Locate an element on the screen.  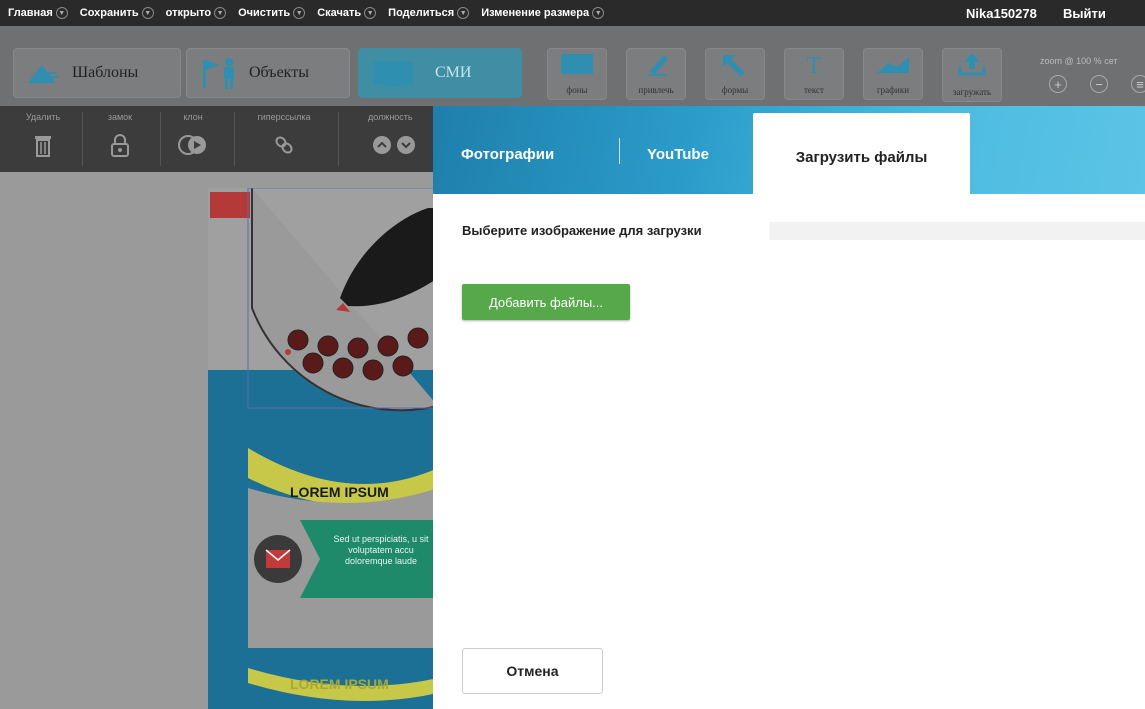
menu-save: Сохранить ▼ is located at coordinates (117, 13).